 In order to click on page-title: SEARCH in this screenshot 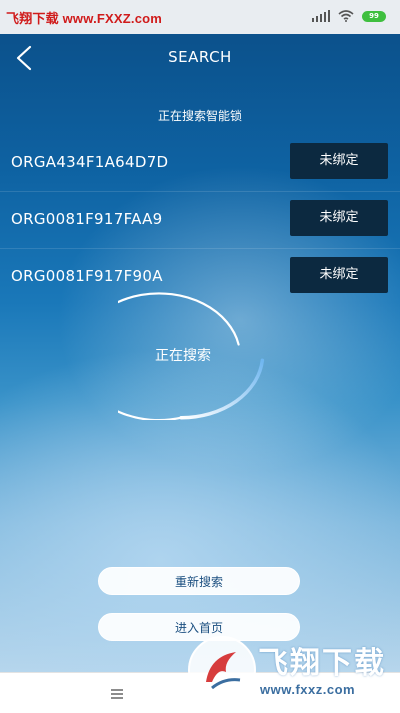, I will do `click(200, 57)`.